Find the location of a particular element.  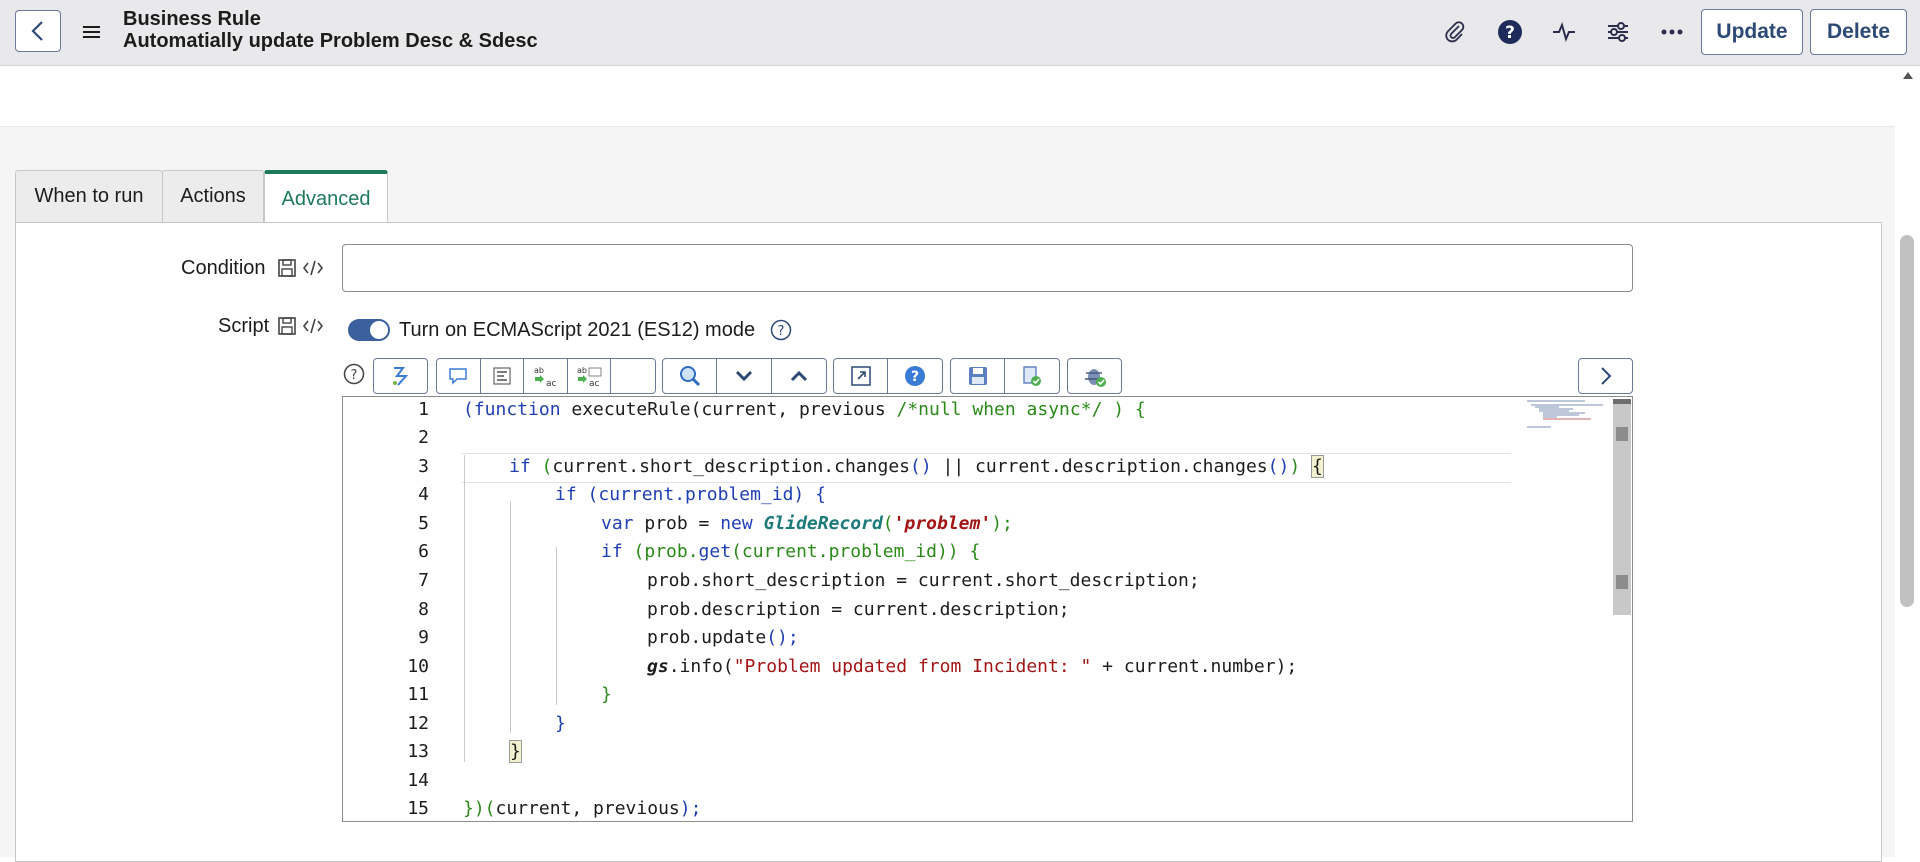

debug-button is located at coordinates (1094, 376).